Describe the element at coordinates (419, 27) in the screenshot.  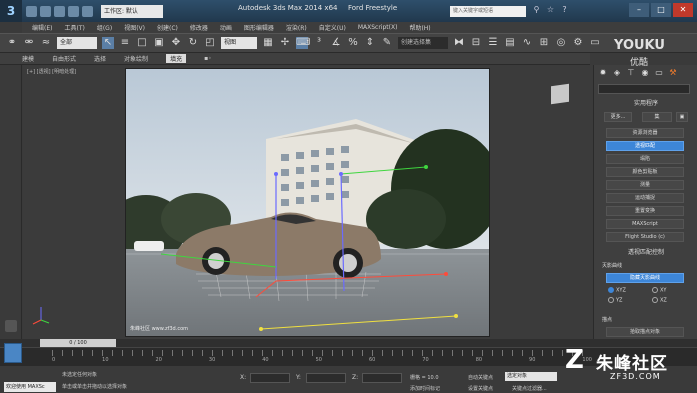
I see `menu-item: 帮助(H)` at that location.